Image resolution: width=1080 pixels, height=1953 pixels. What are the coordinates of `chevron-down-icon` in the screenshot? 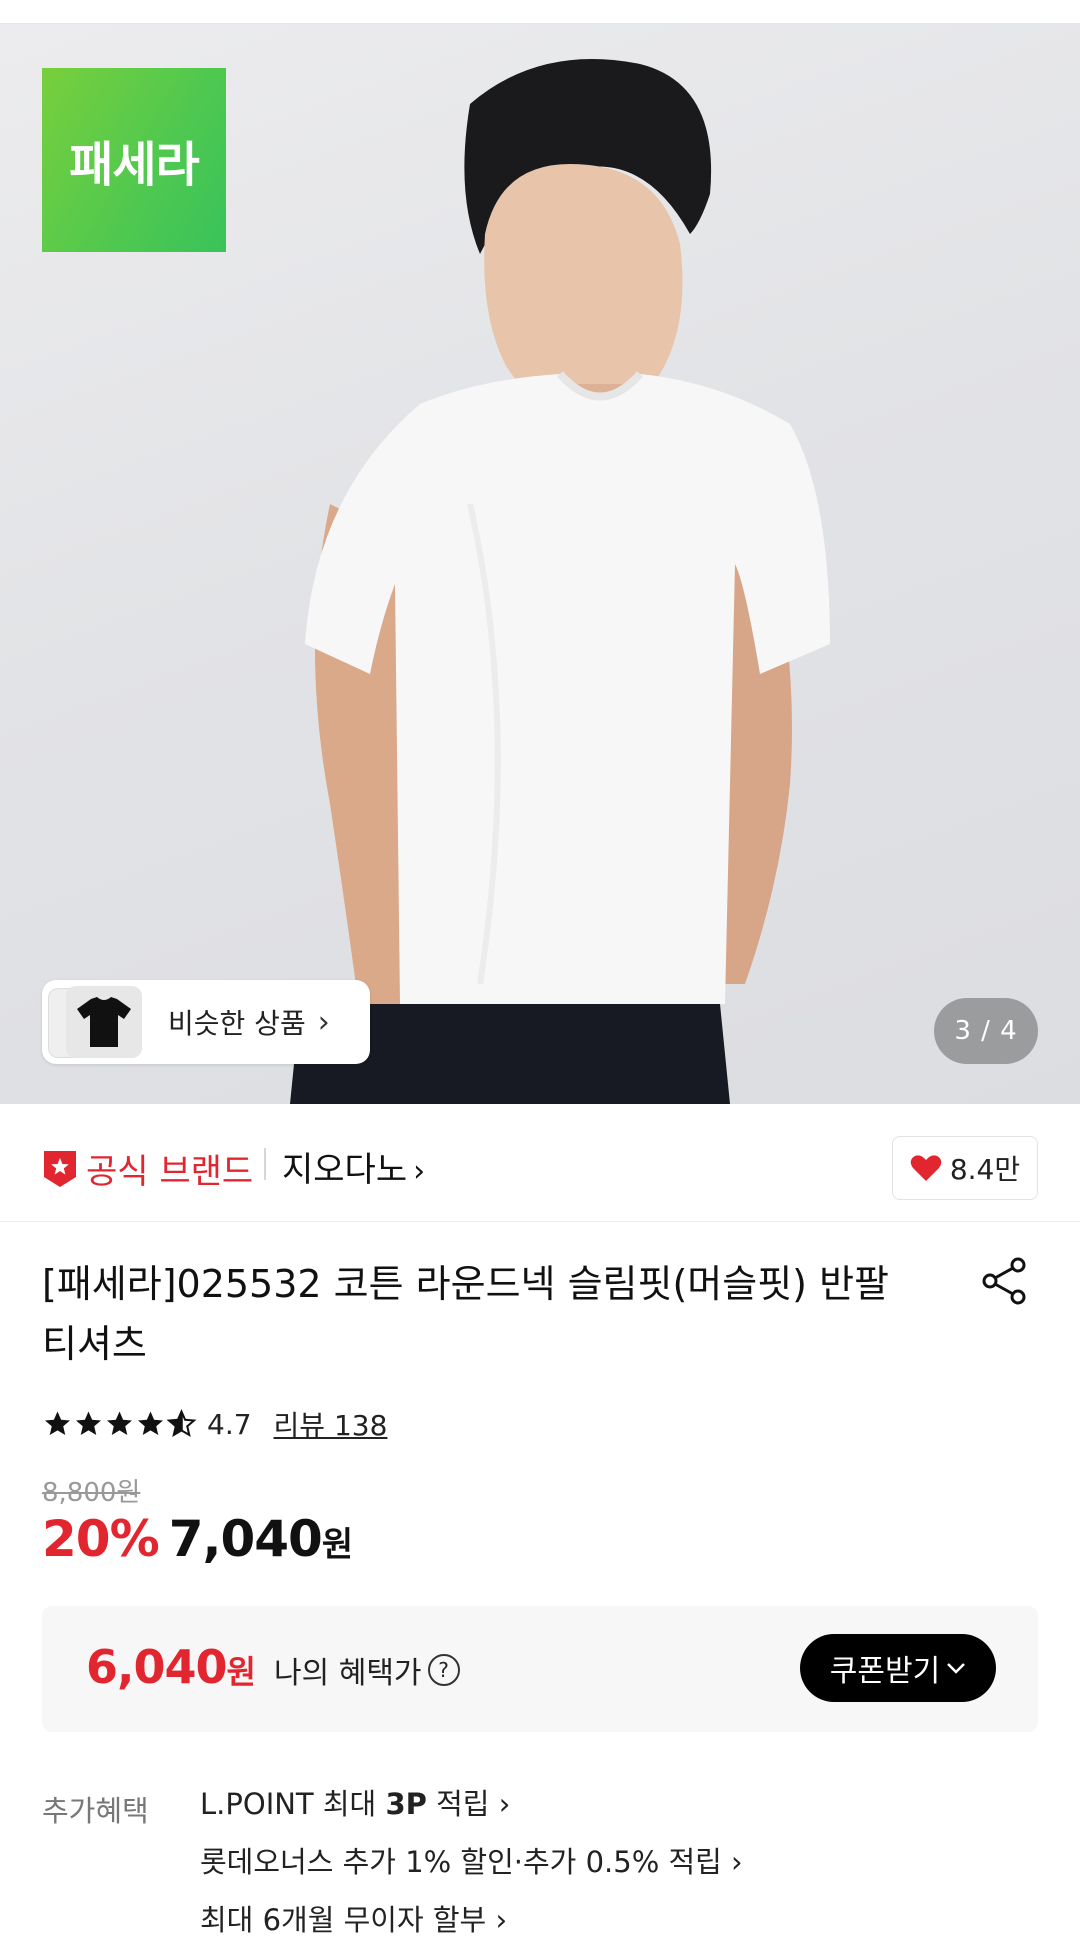 It's located at (956, 1668).